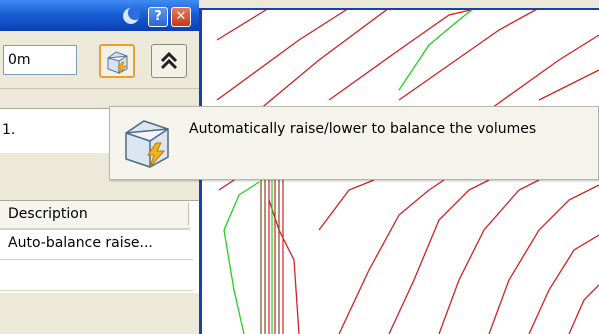 This screenshot has width=599, height=334. Describe the element at coordinates (399, 4) in the screenshot. I see `canvas-top-strip` at that location.